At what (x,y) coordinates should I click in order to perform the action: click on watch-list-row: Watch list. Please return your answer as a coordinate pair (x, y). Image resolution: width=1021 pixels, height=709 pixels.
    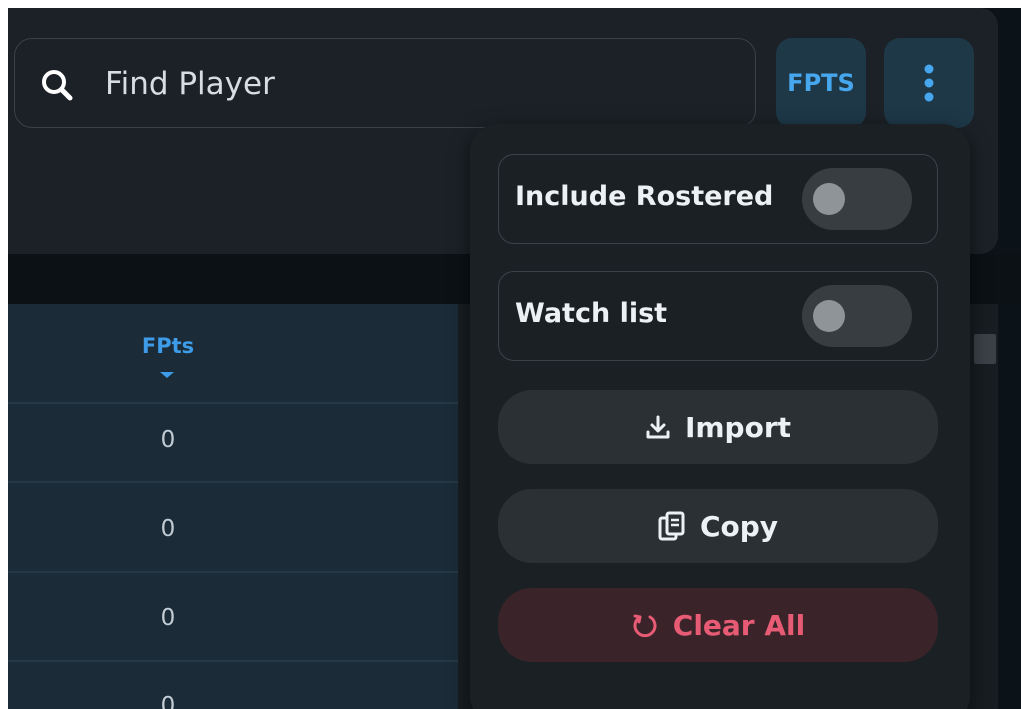
    Looking at the image, I should click on (718, 316).